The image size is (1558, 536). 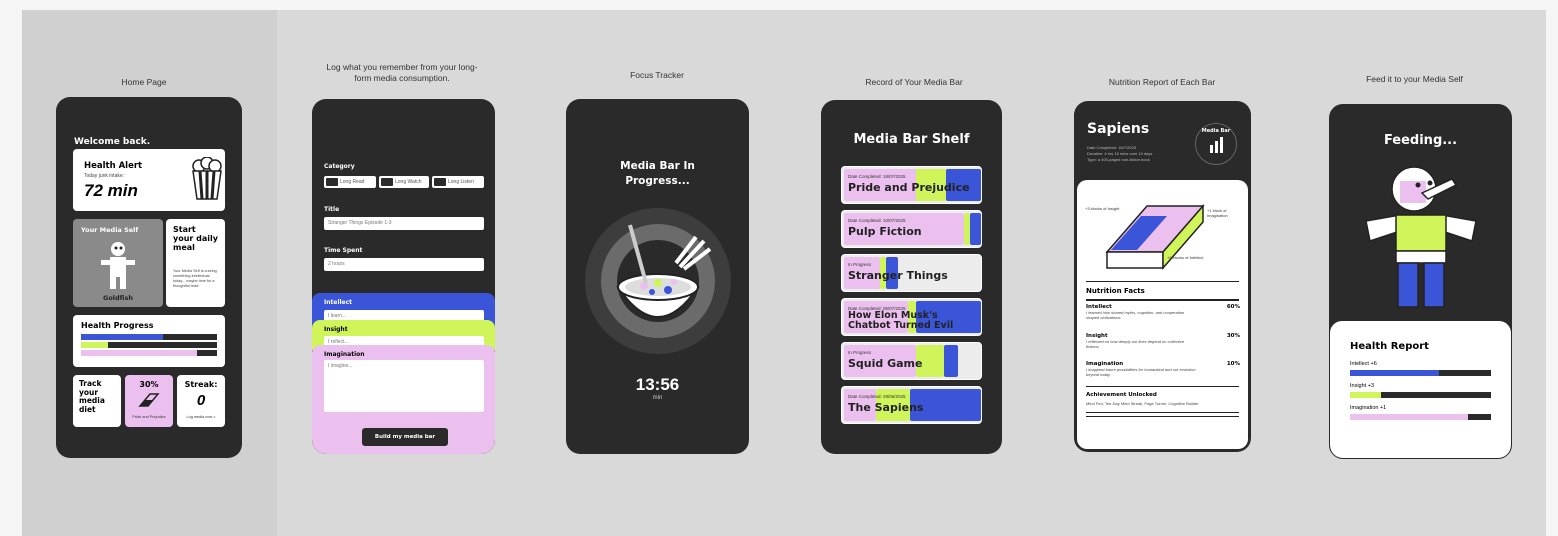 What do you see at coordinates (657, 398) in the screenshot?
I see `focus-unit: min` at bounding box center [657, 398].